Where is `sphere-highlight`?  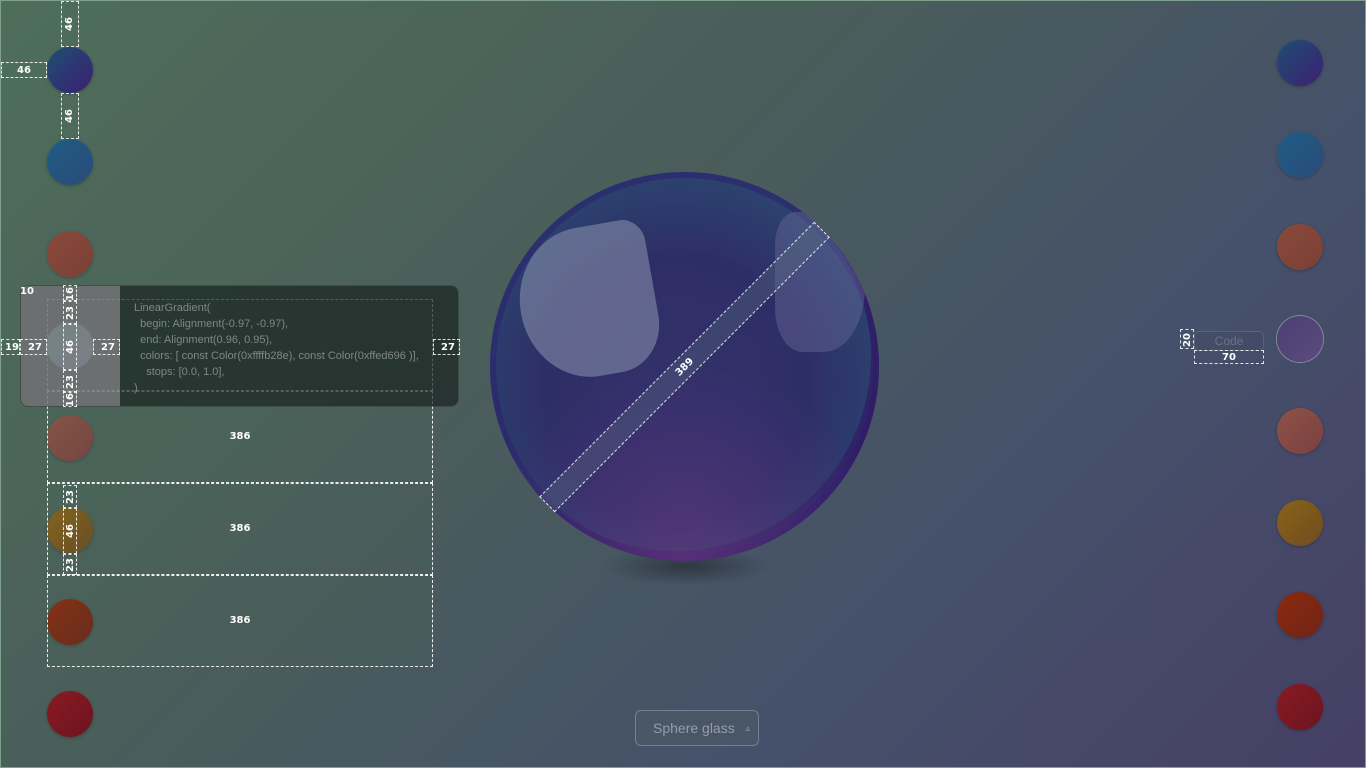
sphere-highlight is located at coordinates (587, 302).